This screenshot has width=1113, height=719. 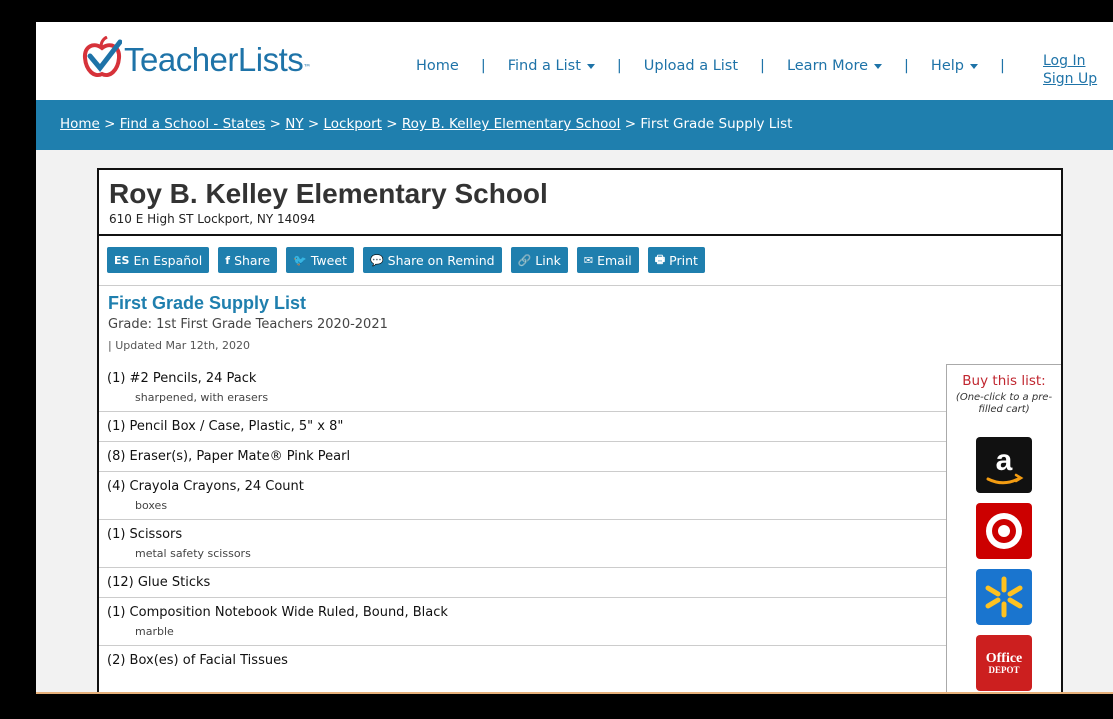 I want to click on nav-home-label: Home, so click(x=437, y=66).